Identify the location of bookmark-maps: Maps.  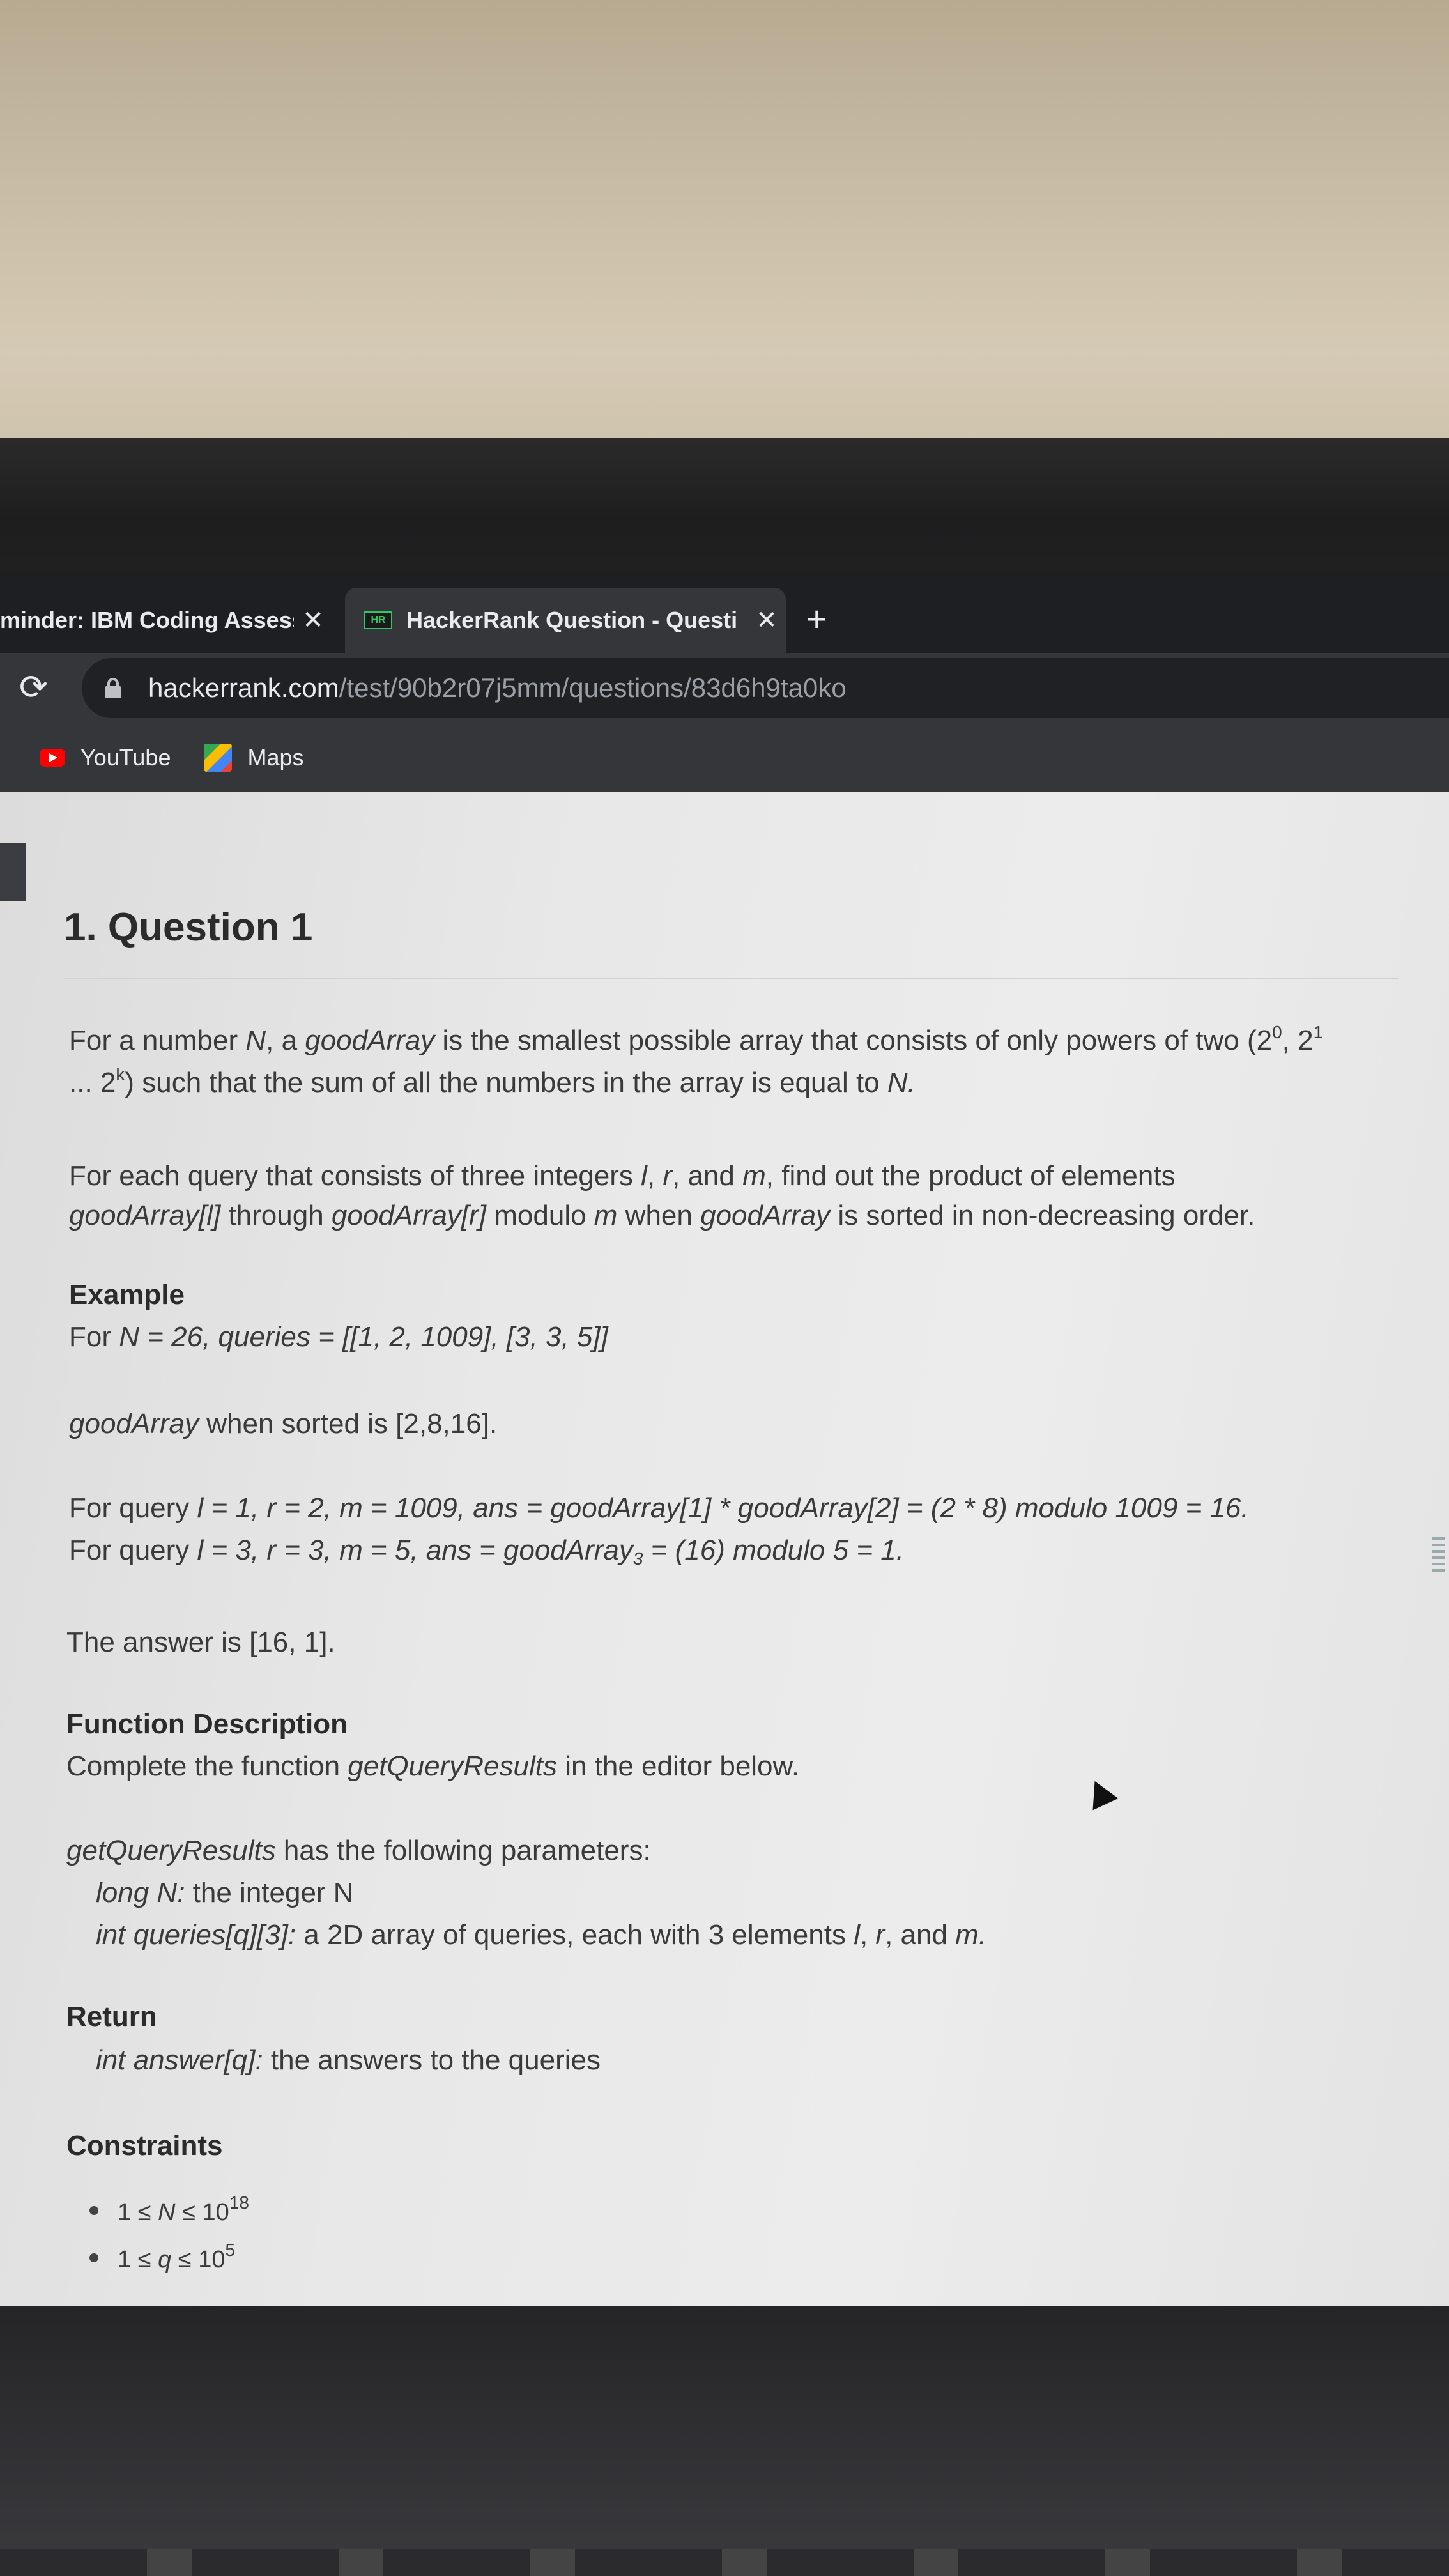
(254, 758).